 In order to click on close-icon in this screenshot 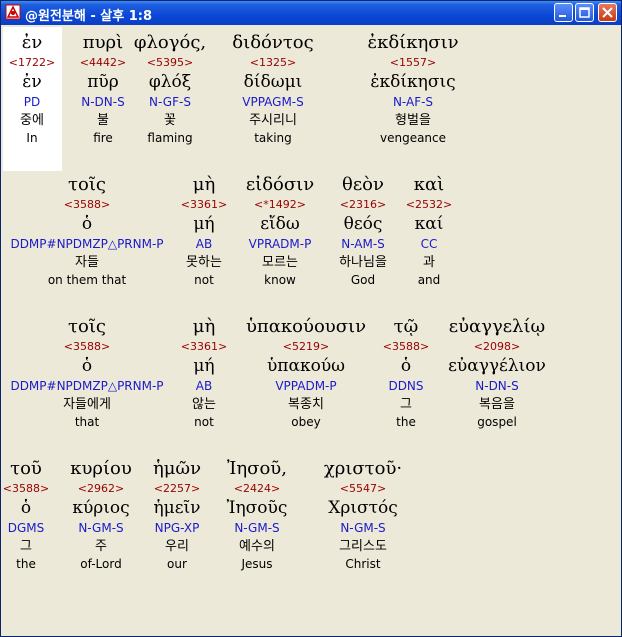, I will do `click(607, 12)`.